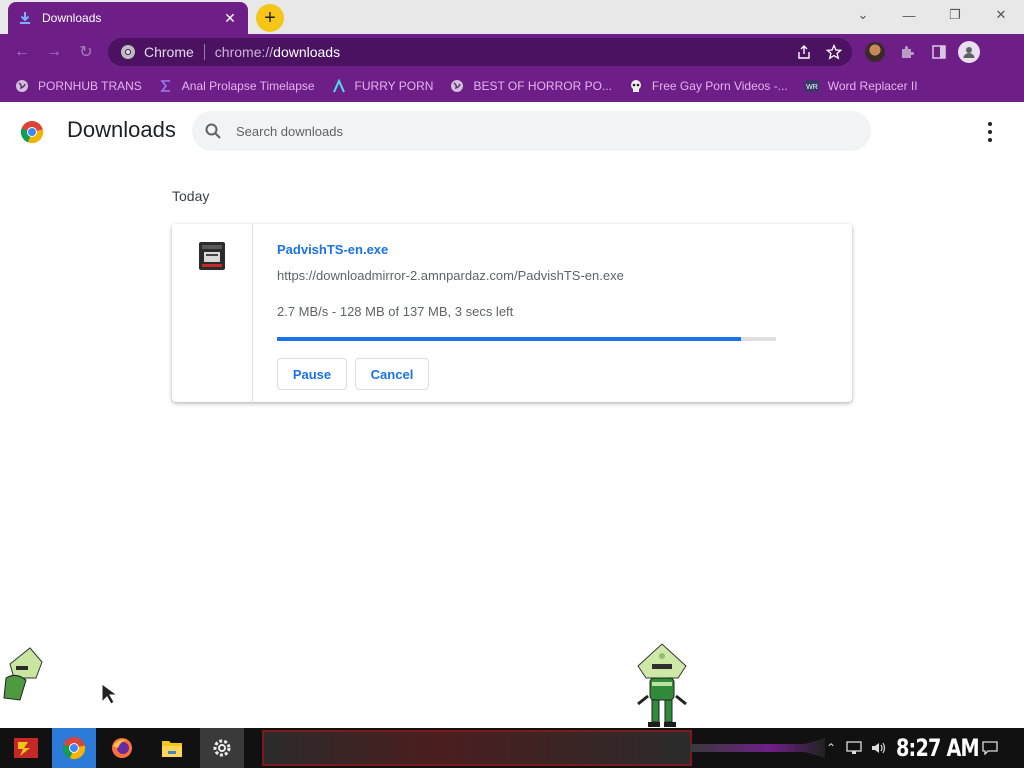 The image size is (1024, 768). I want to click on pause-button: Pause, so click(312, 374).